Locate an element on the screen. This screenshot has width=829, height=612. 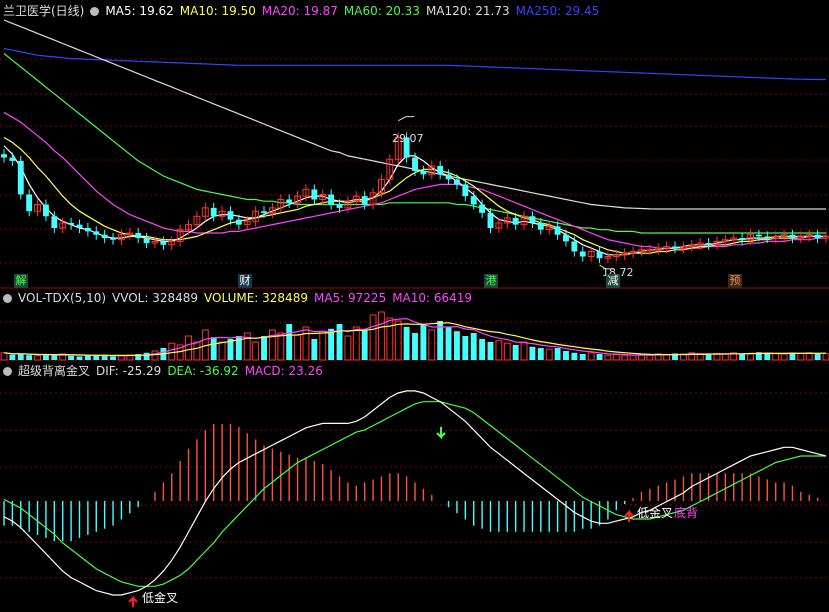
event-marker-forecast: 预 is located at coordinates (735, 281).